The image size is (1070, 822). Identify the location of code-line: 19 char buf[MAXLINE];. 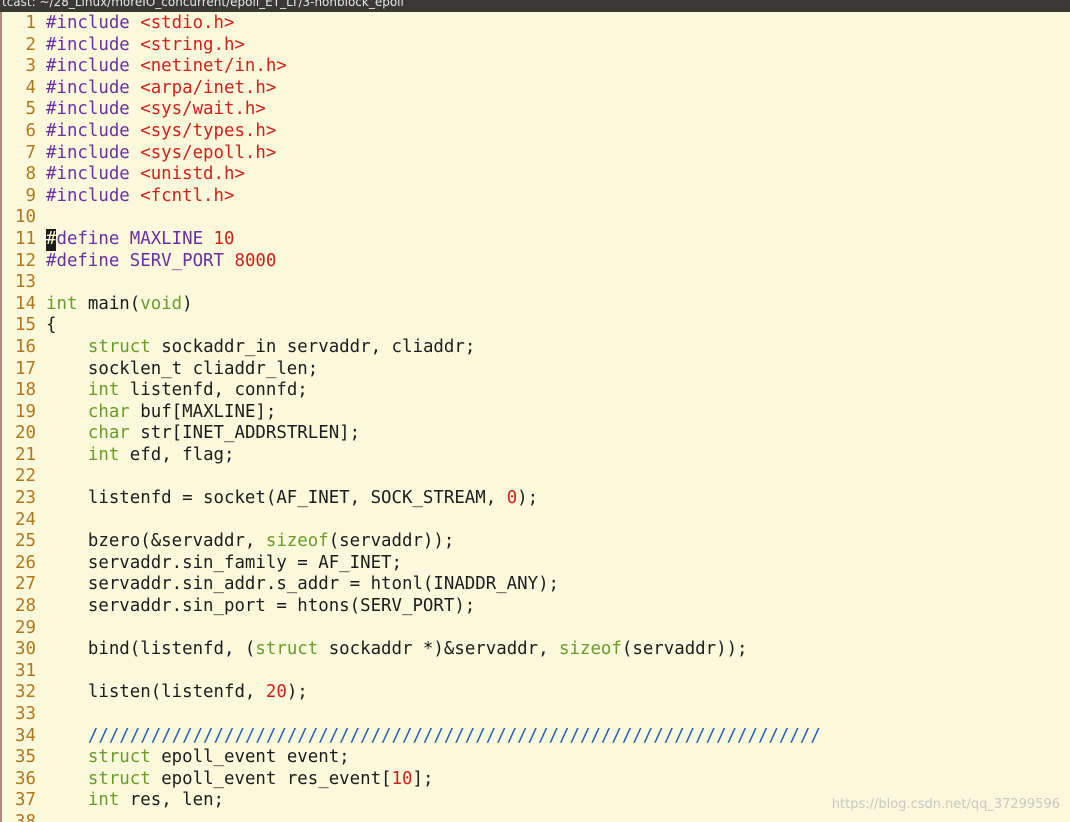
(535, 413).